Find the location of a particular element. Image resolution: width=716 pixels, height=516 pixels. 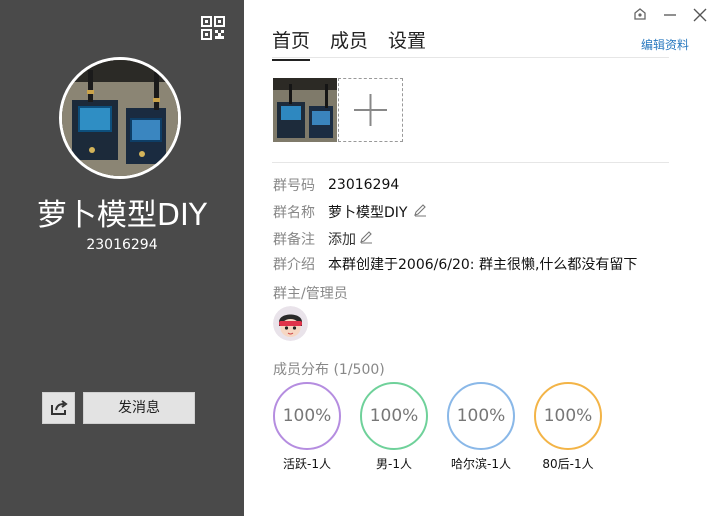

distribution-label: 成员分布 (1/500) is located at coordinates (329, 370).